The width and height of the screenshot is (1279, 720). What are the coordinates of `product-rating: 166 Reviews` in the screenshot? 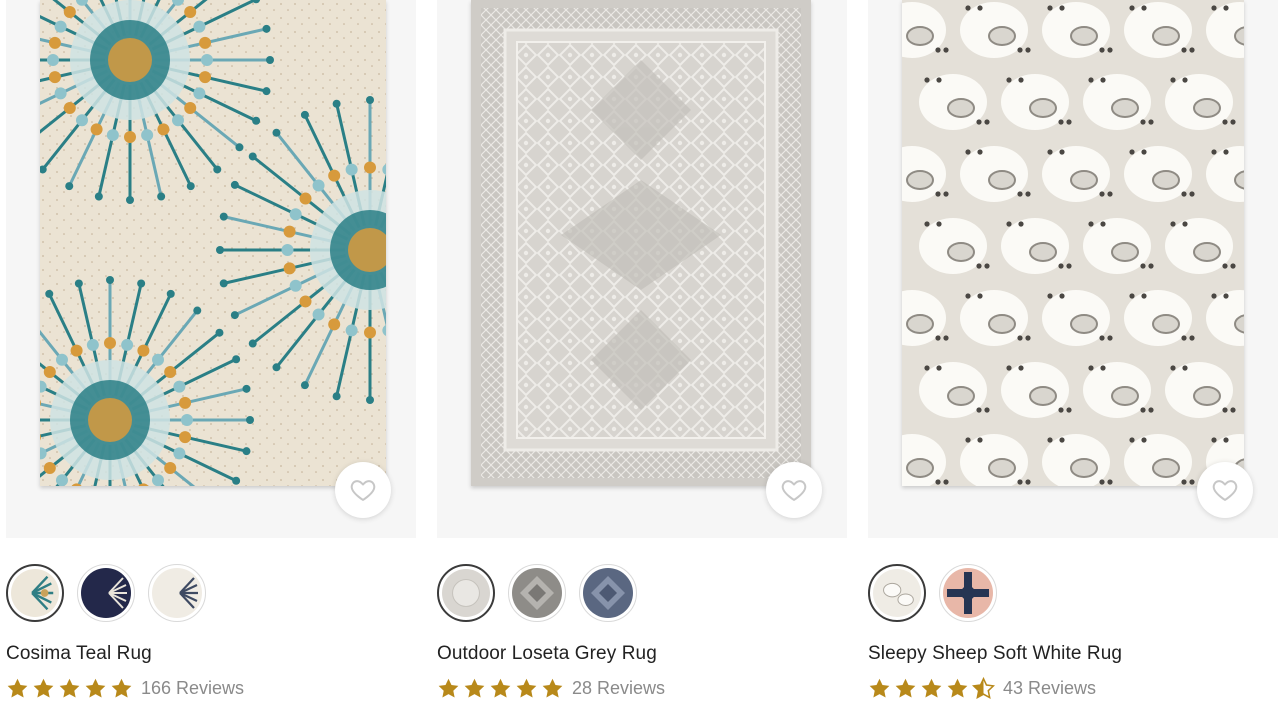 It's located at (125, 688).